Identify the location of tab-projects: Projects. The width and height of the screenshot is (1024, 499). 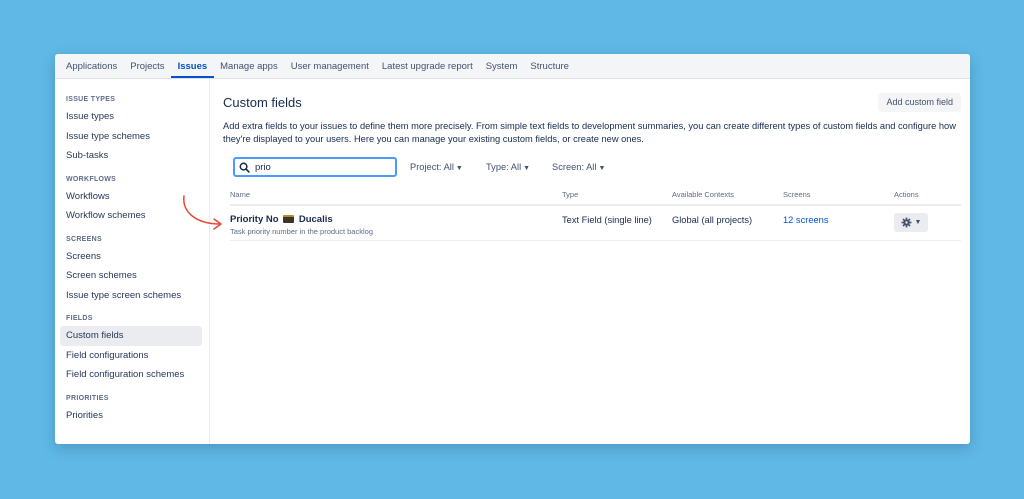
(147, 69).